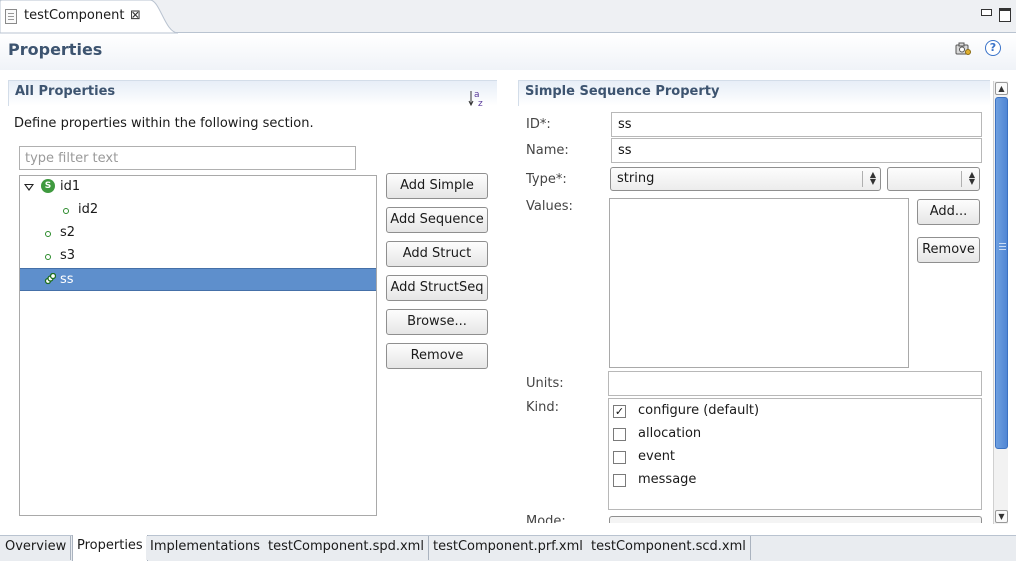 This screenshot has height=561, width=1016. Describe the element at coordinates (759, 283) in the screenshot. I see `values-list` at that location.